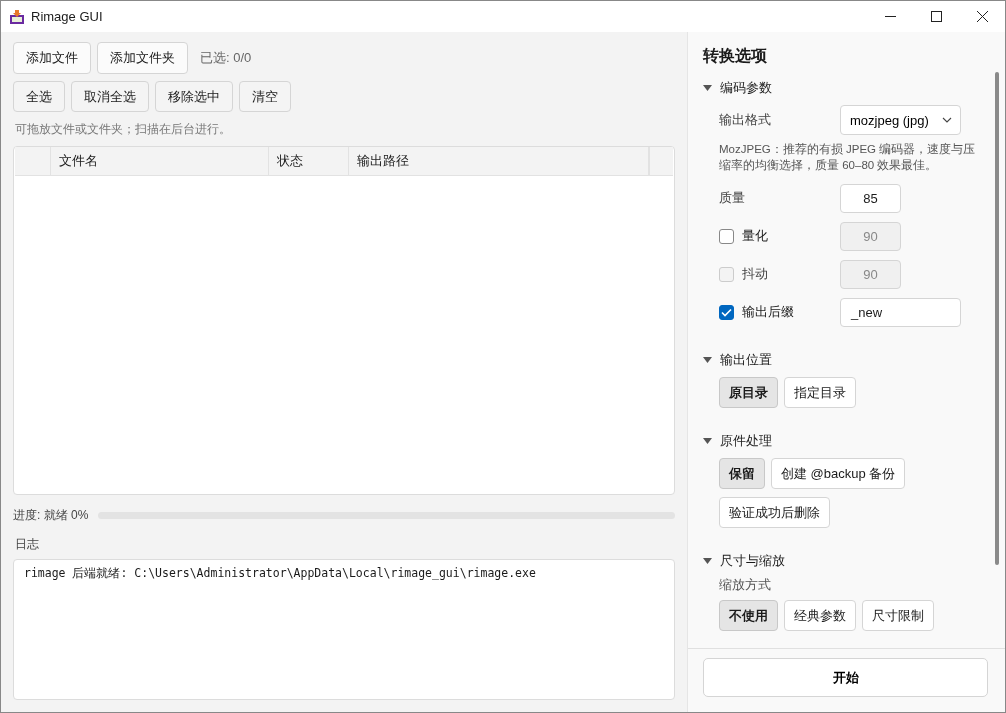 This screenshot has height=713, width=1006. What do you see at coordinates (755, 274) in the screenshot?
I see `checkbox-label: 抖动` at bounding box center [755, 274].